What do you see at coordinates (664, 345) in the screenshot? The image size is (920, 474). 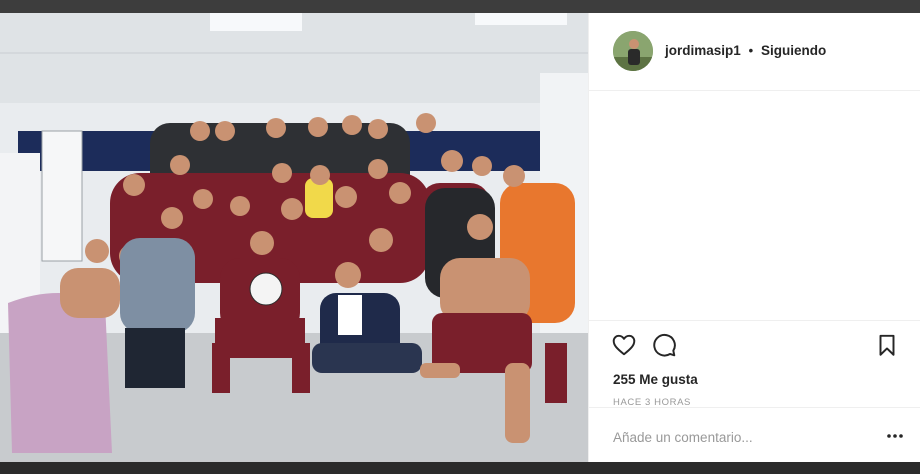 I see `comment-icon` at bounding box center [664, 345].